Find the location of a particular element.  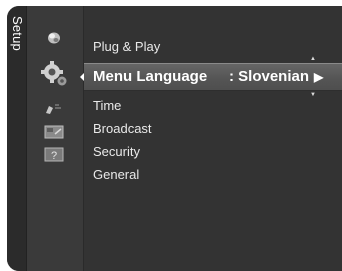

menu-item-broadcast: Broadcast is located at coordinates (122, 129).